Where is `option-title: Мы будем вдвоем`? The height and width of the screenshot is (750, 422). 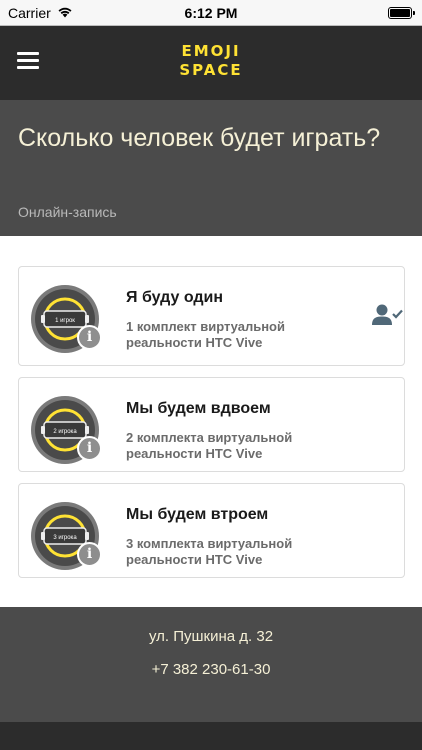
option-title: Мы будем вдвоем is located at coordinates (198, 408).